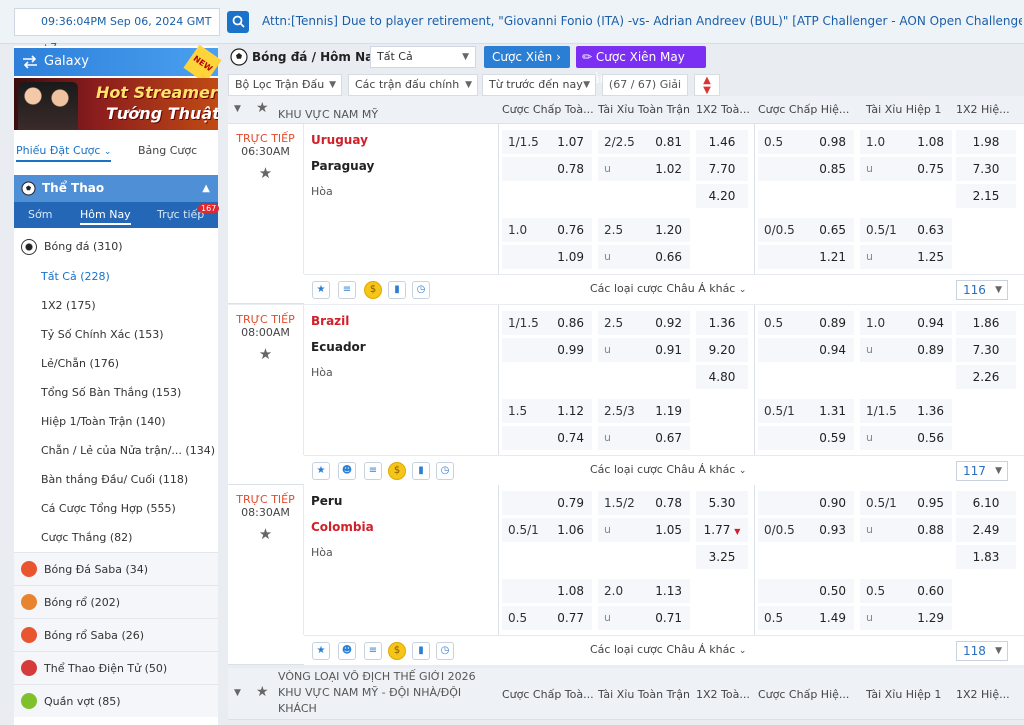 The width and height of the screenshot is (1024, 725). Describe the element at coordinates (906, 350) in the screenshot. I see `odds-cell: u 0.89` at that location.